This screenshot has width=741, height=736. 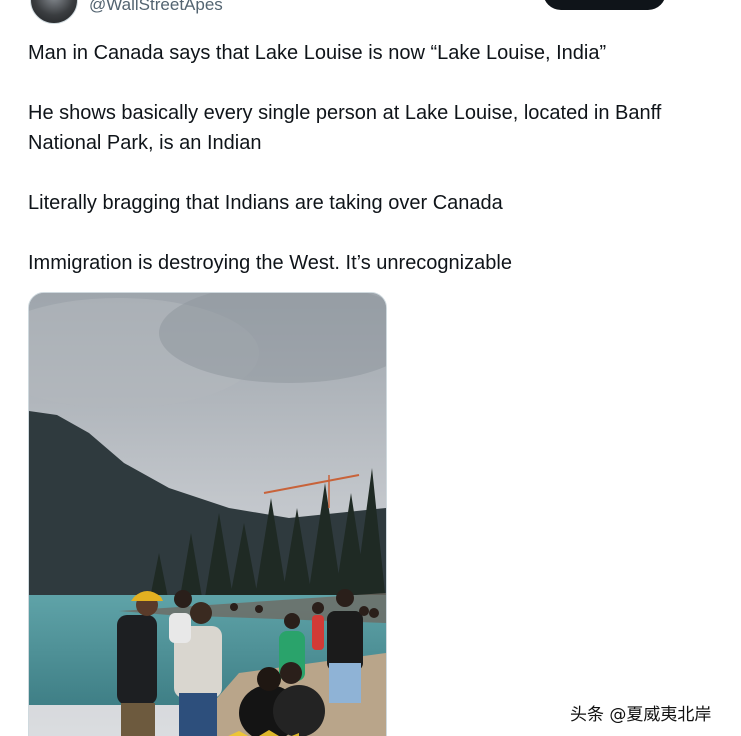 I want to click on follow-button, so click(x=604, y=5).